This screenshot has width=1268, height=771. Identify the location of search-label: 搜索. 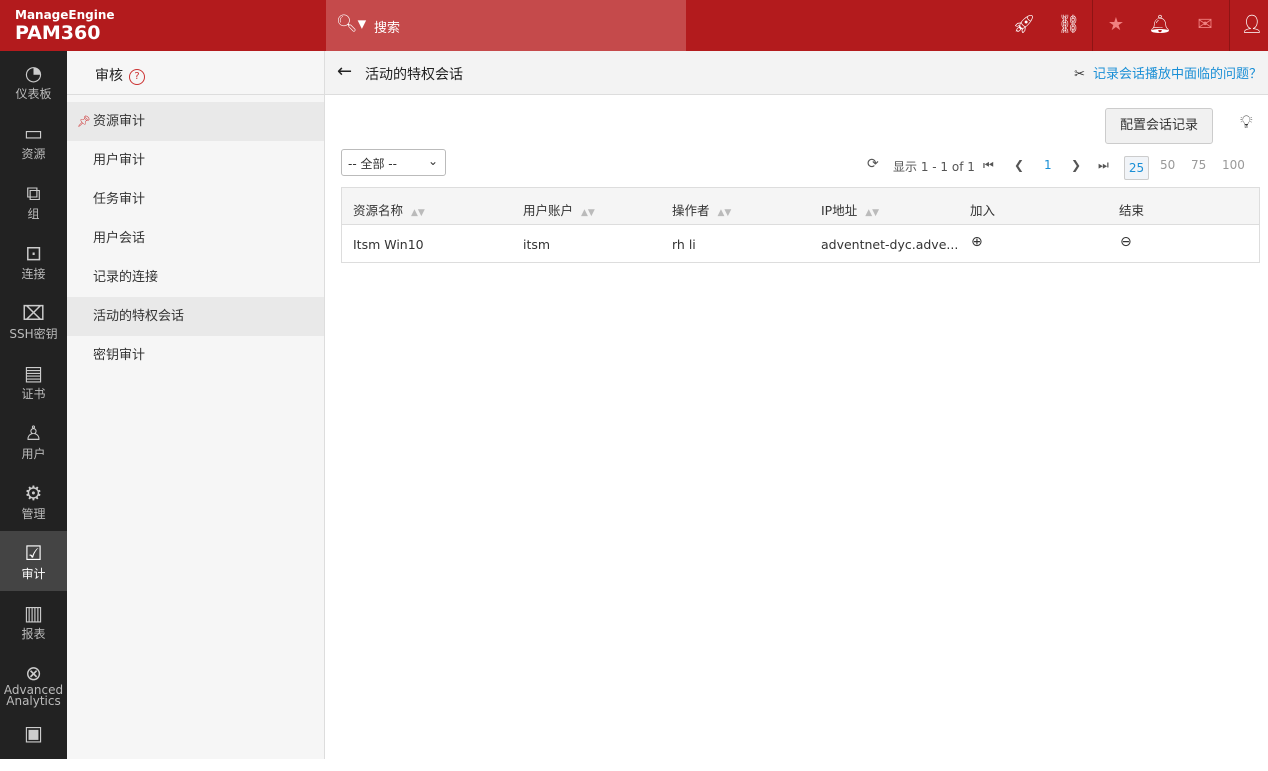
(387, 28).